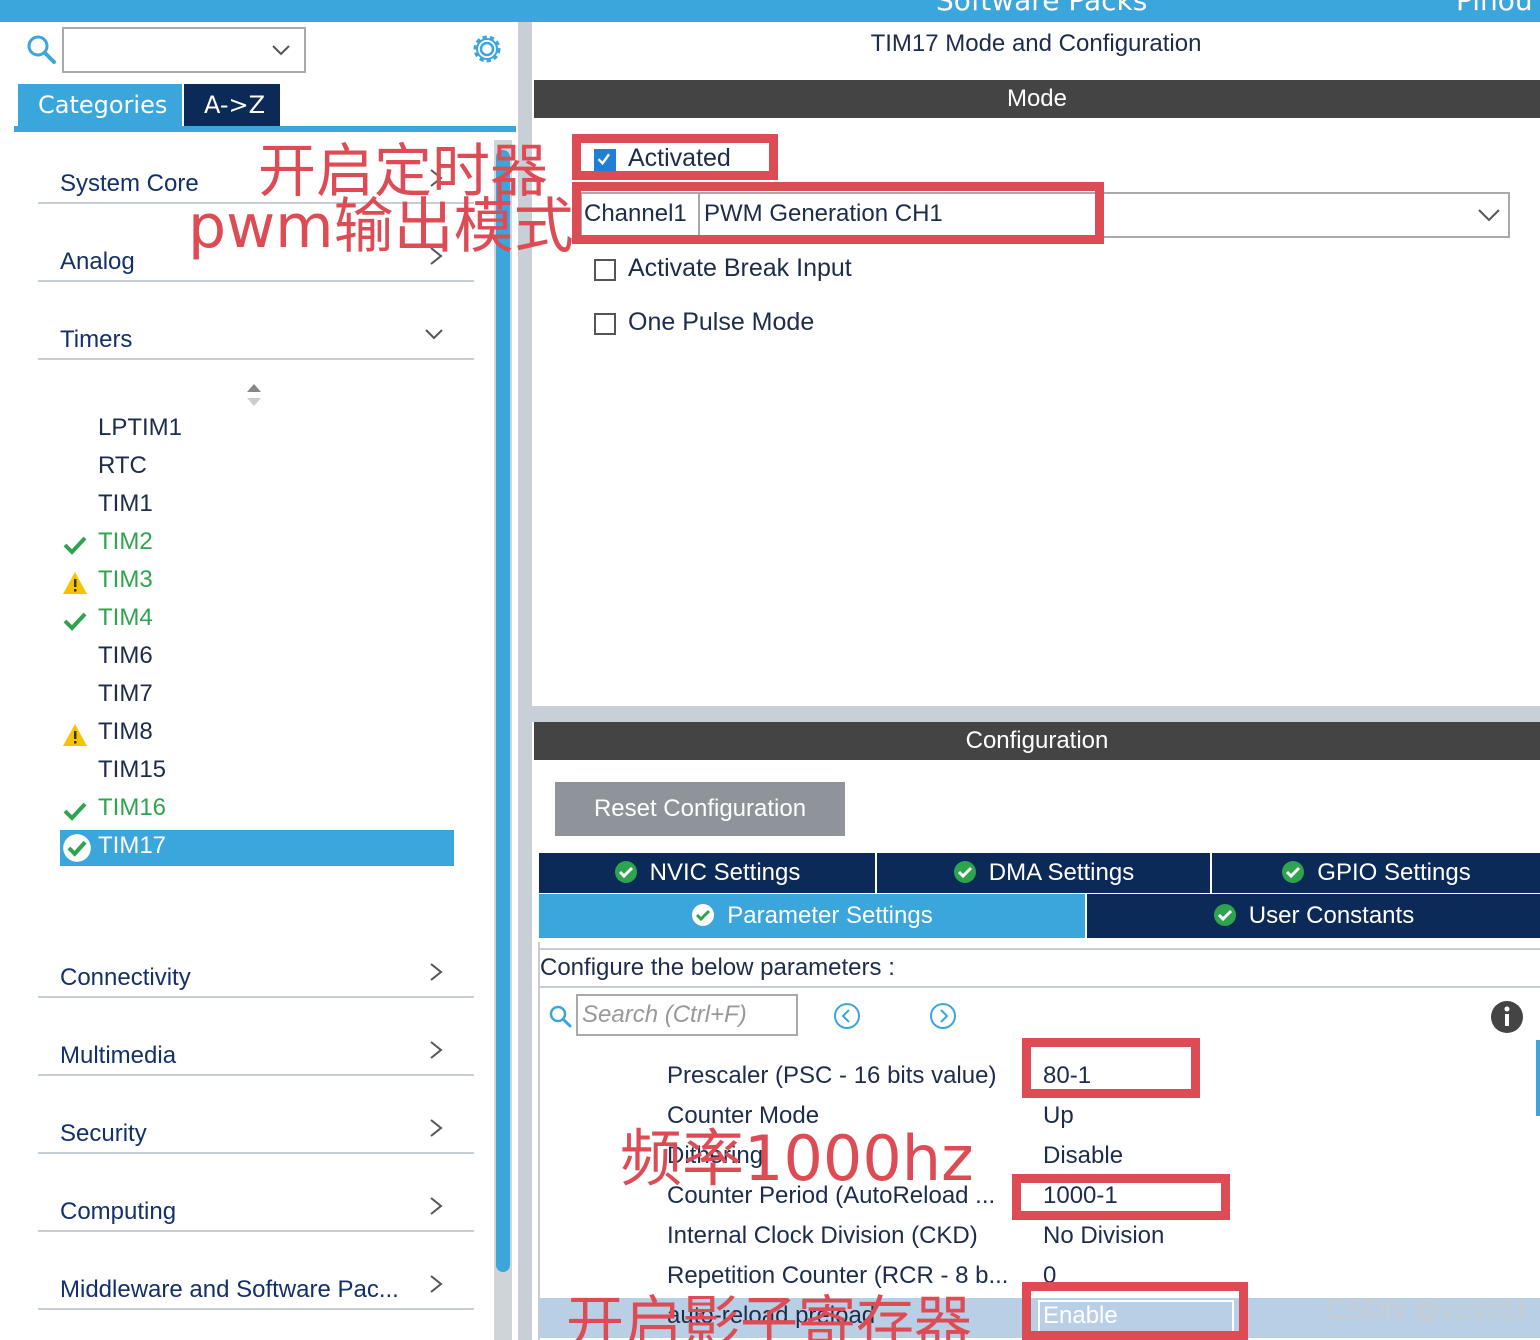  I want to click on peripheral-item: TIM7, so click(257, 696).